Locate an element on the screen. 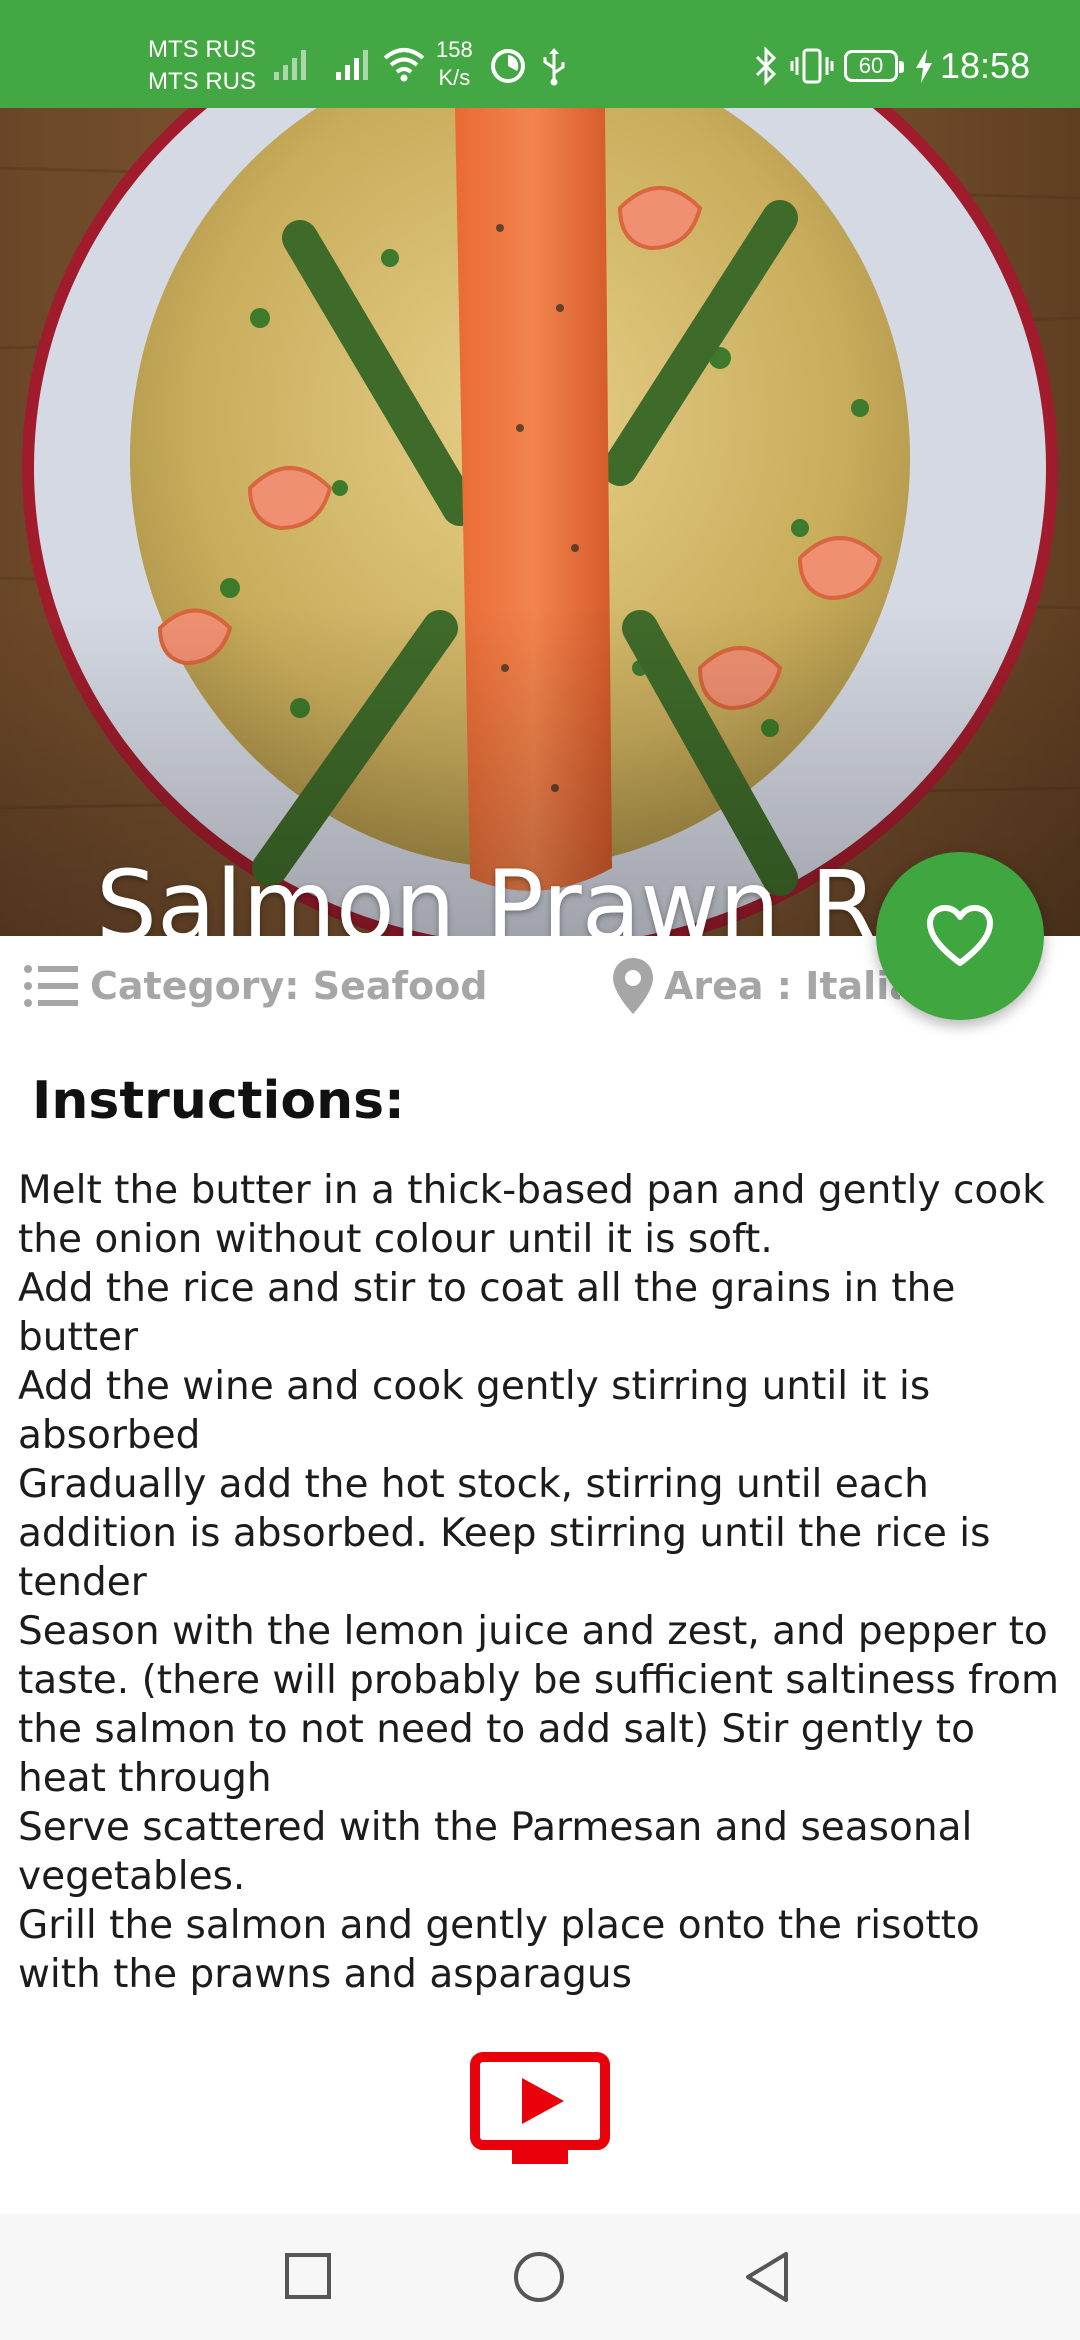 The image size is (1080, 2340). net-speed: 158 K/s is located at coordinates (454, 64).